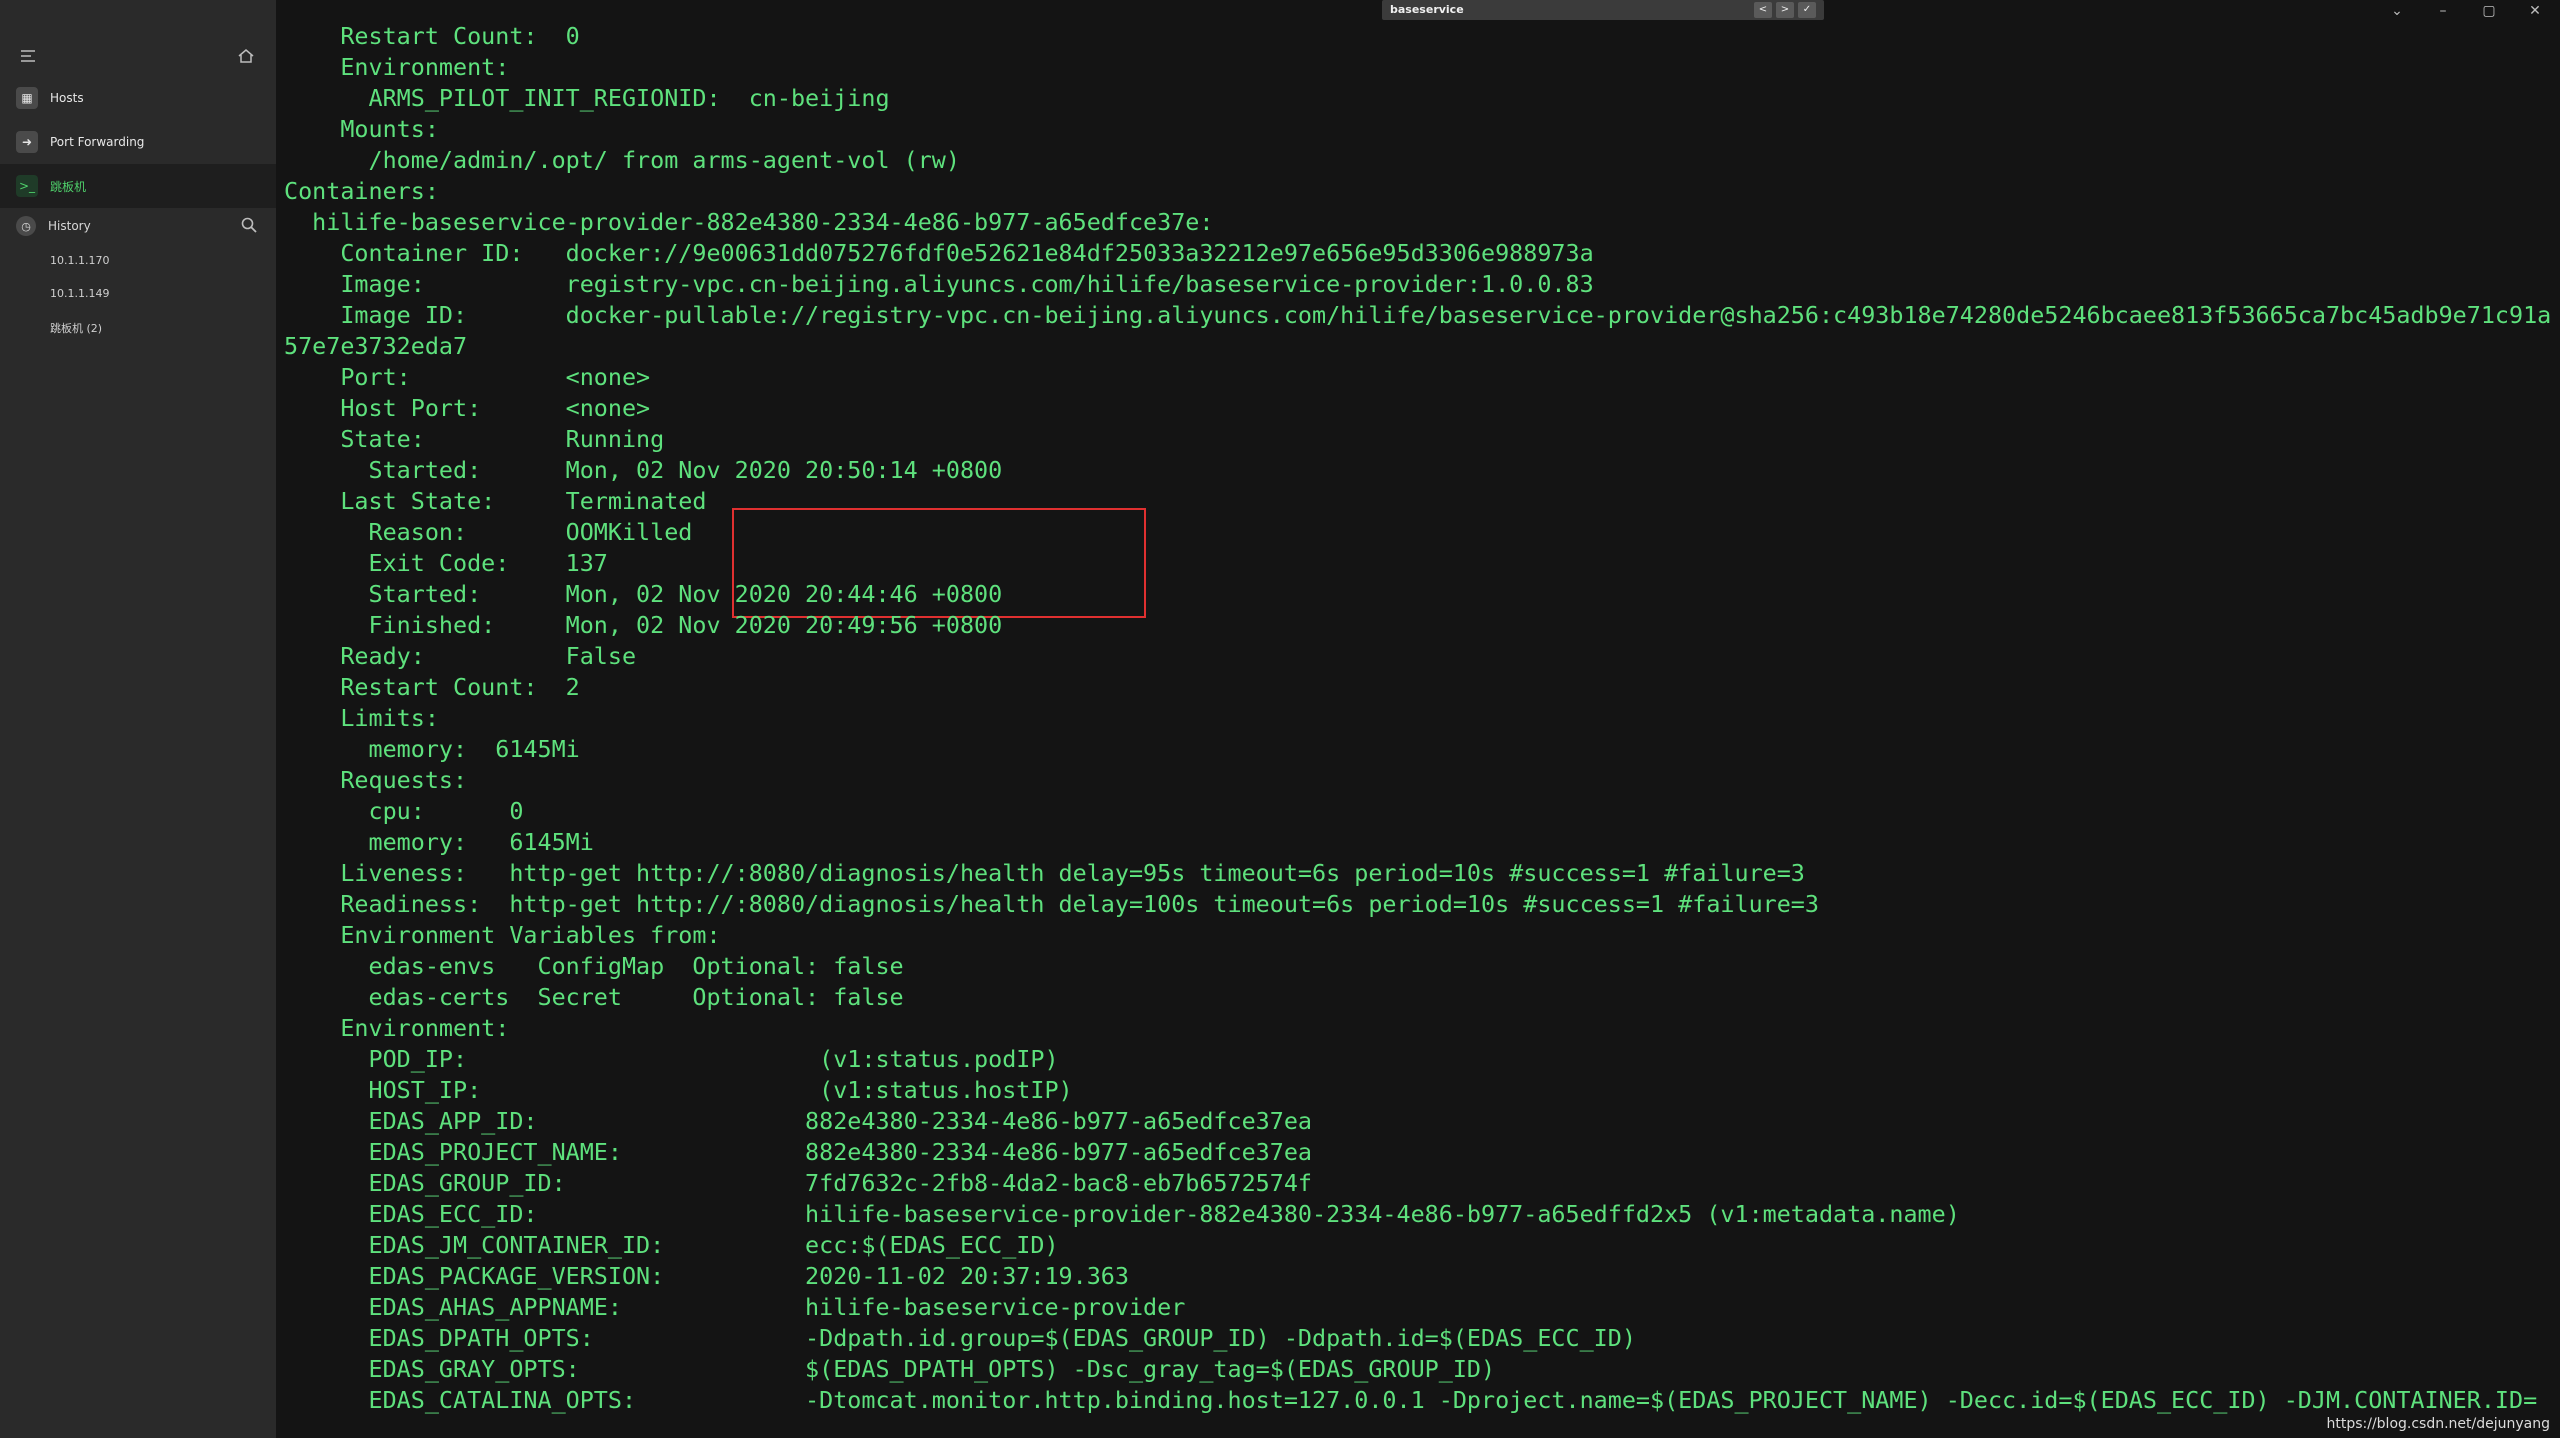  I want to click on history-item: 跳板机 (2), so click(76, 328).